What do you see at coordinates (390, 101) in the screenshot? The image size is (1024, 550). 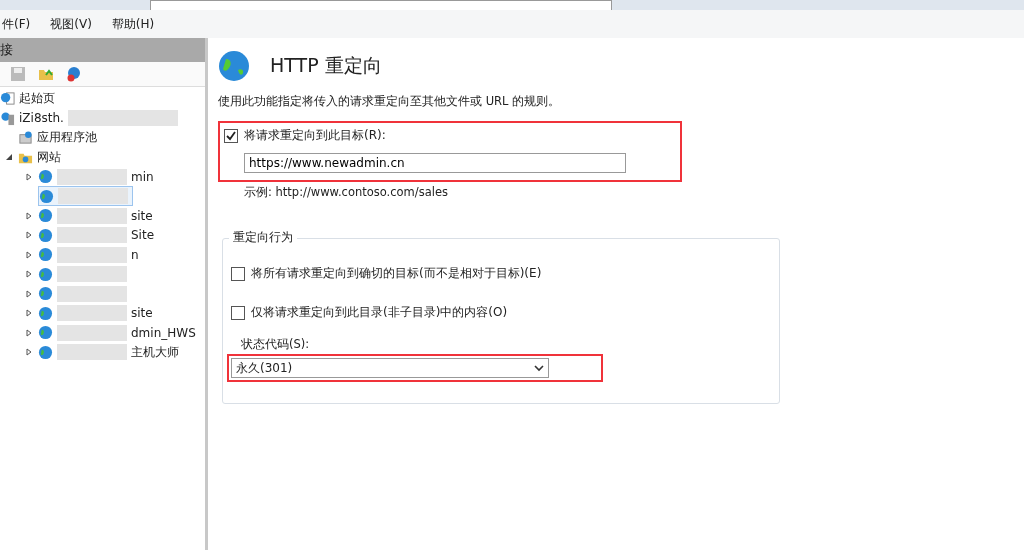 I see `description-text: 使用此功能指定将传入的请求重定向至其他文件或 URL 的规则。` at bounding box center [390, 101].